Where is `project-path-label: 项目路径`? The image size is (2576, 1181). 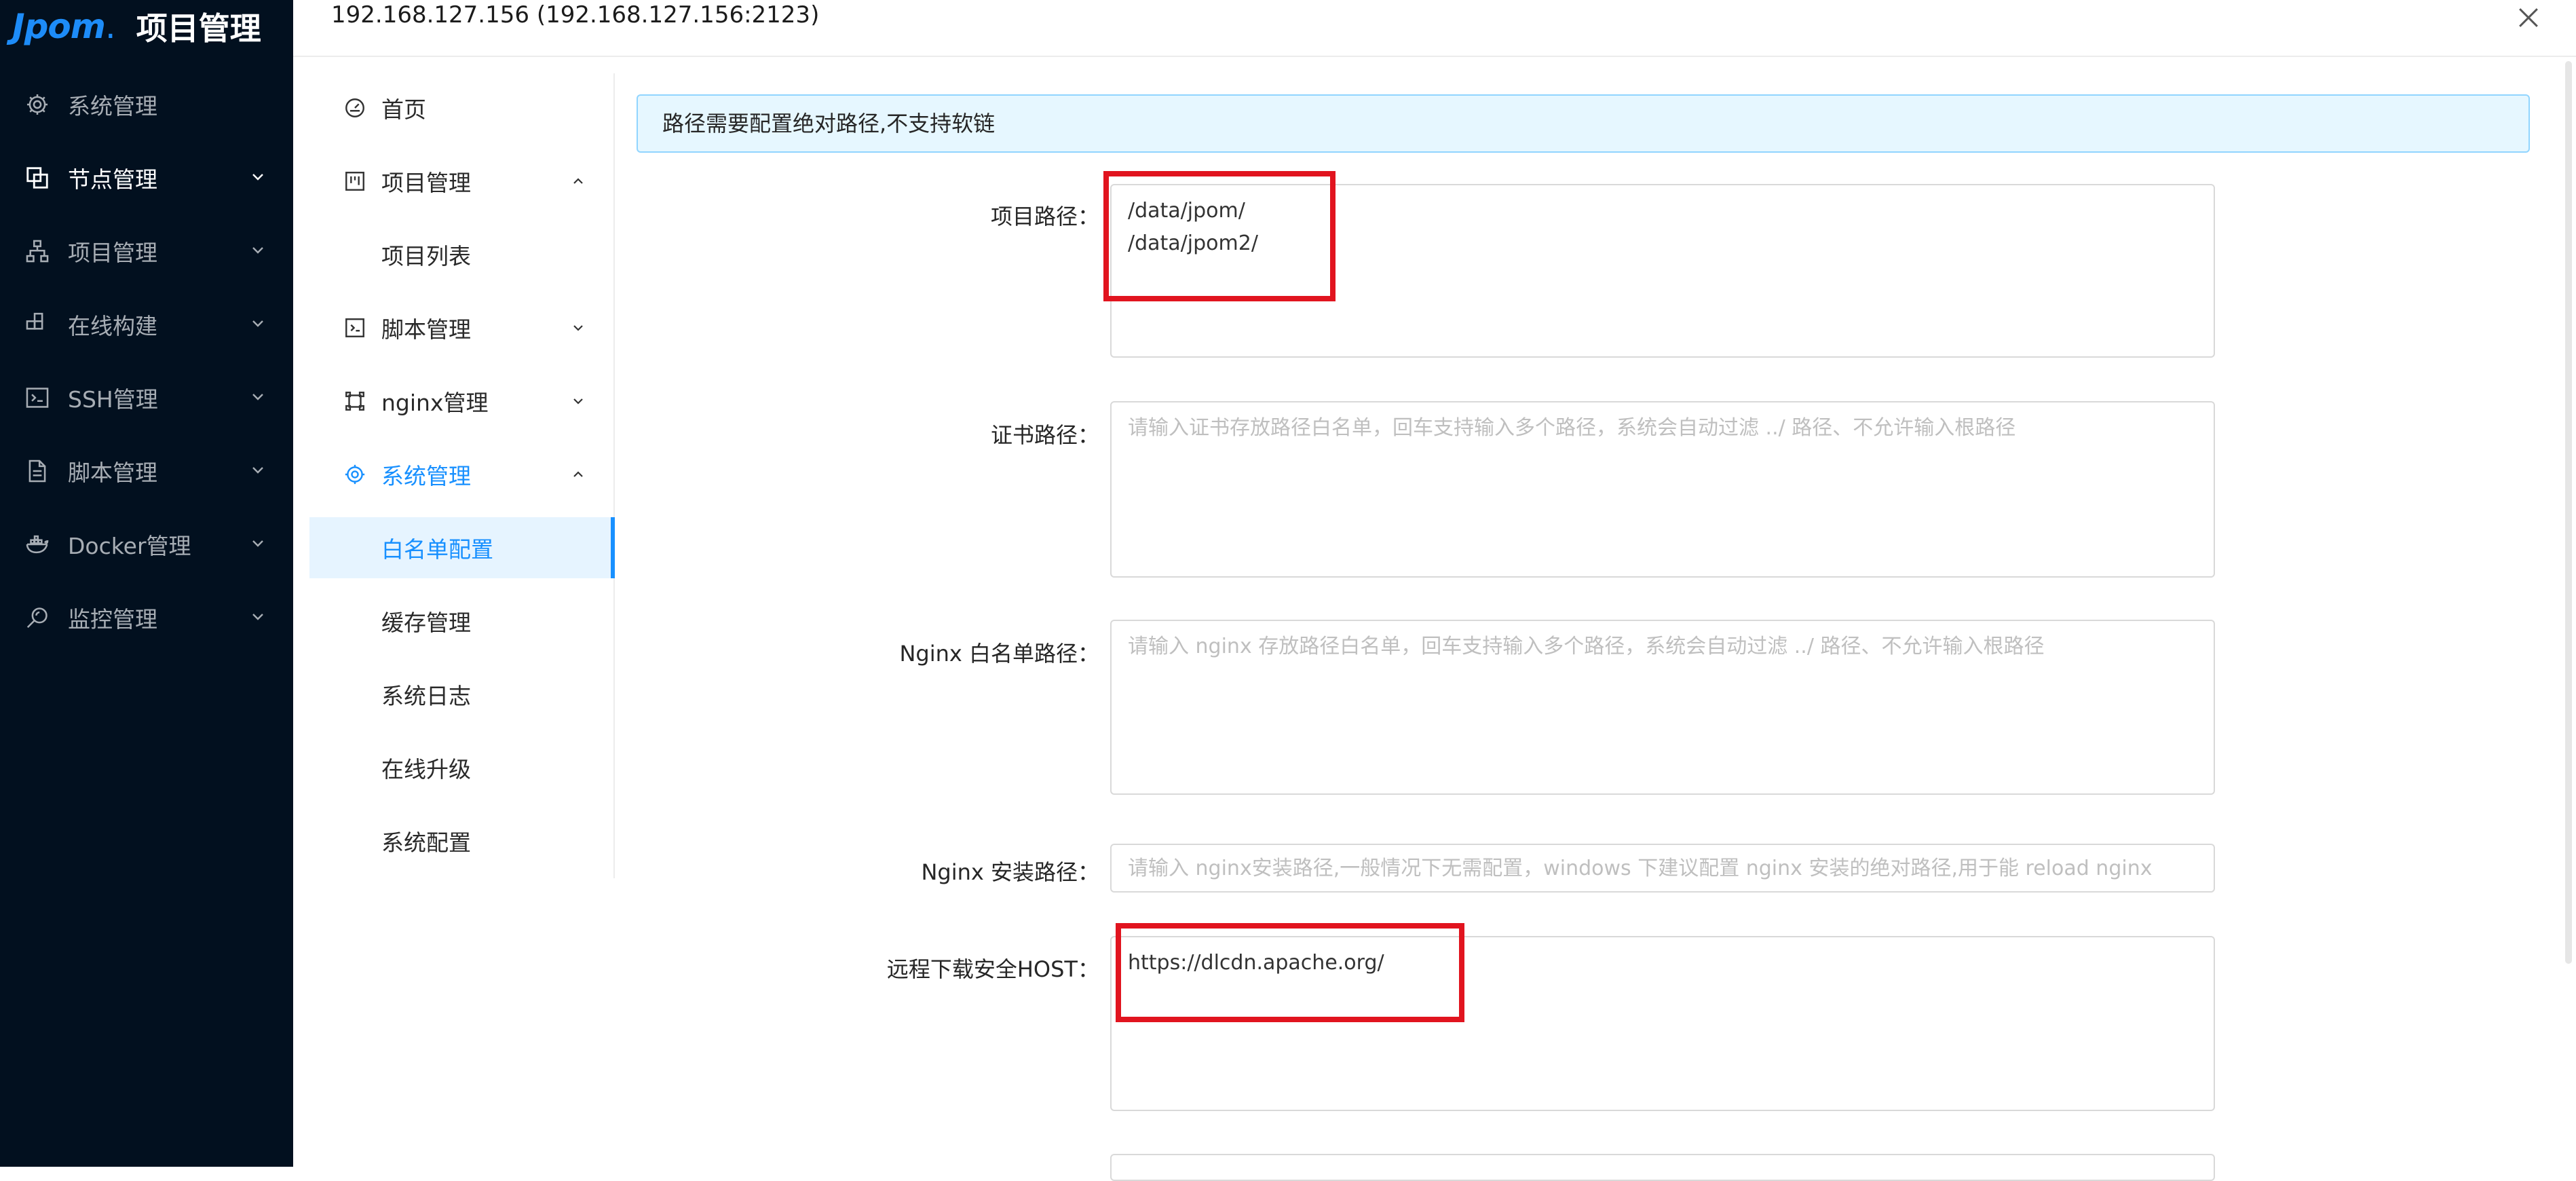
project-path-label: 项目路径 is located at coordinates (1045, 216).